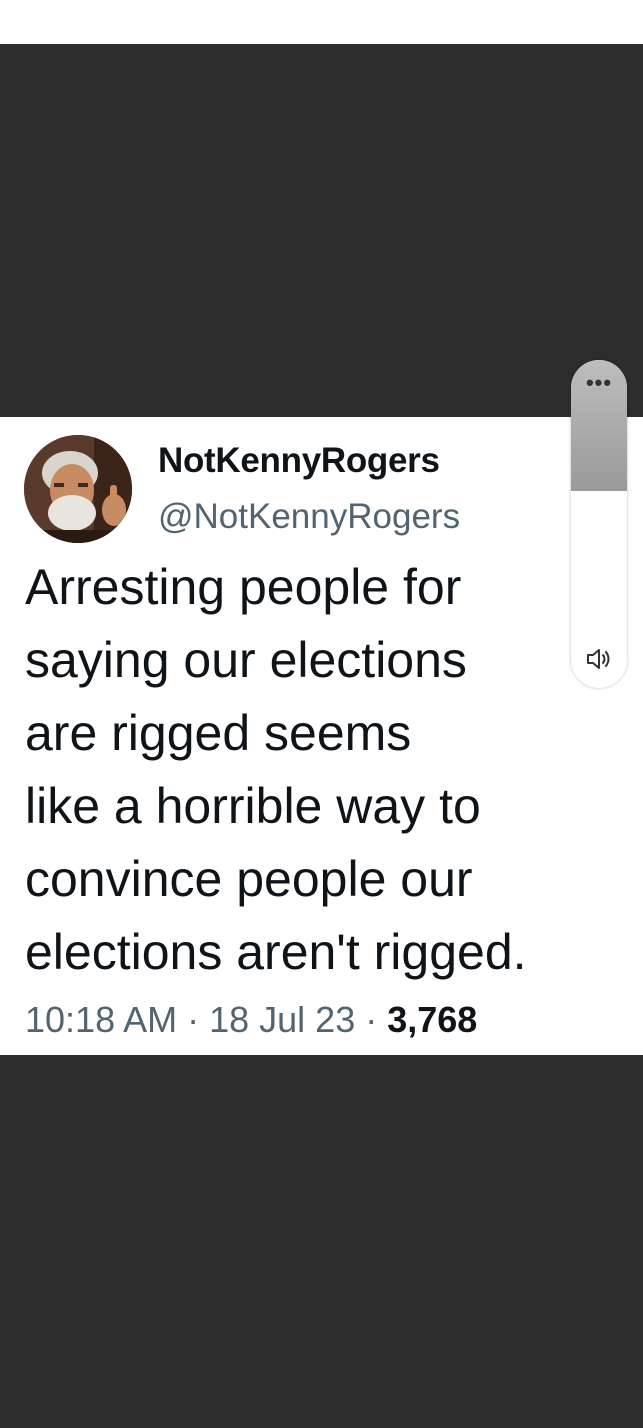 This screenshot has width=643, height=1428. I want to click on tweet-time: 10:18 AM, so click(101, 1019).